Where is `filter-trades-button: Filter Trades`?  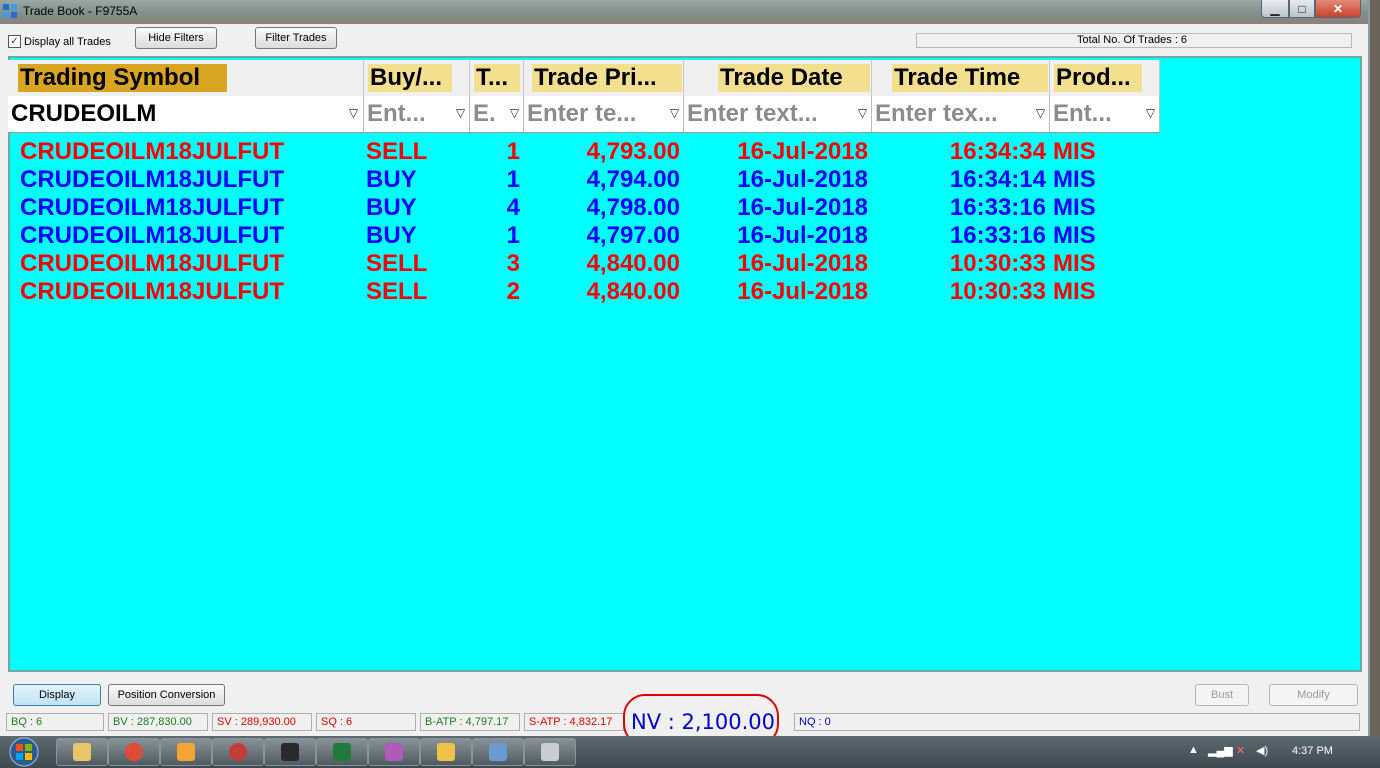 filter-trades-button: Filter Trades is located at coordinates (296, 38).